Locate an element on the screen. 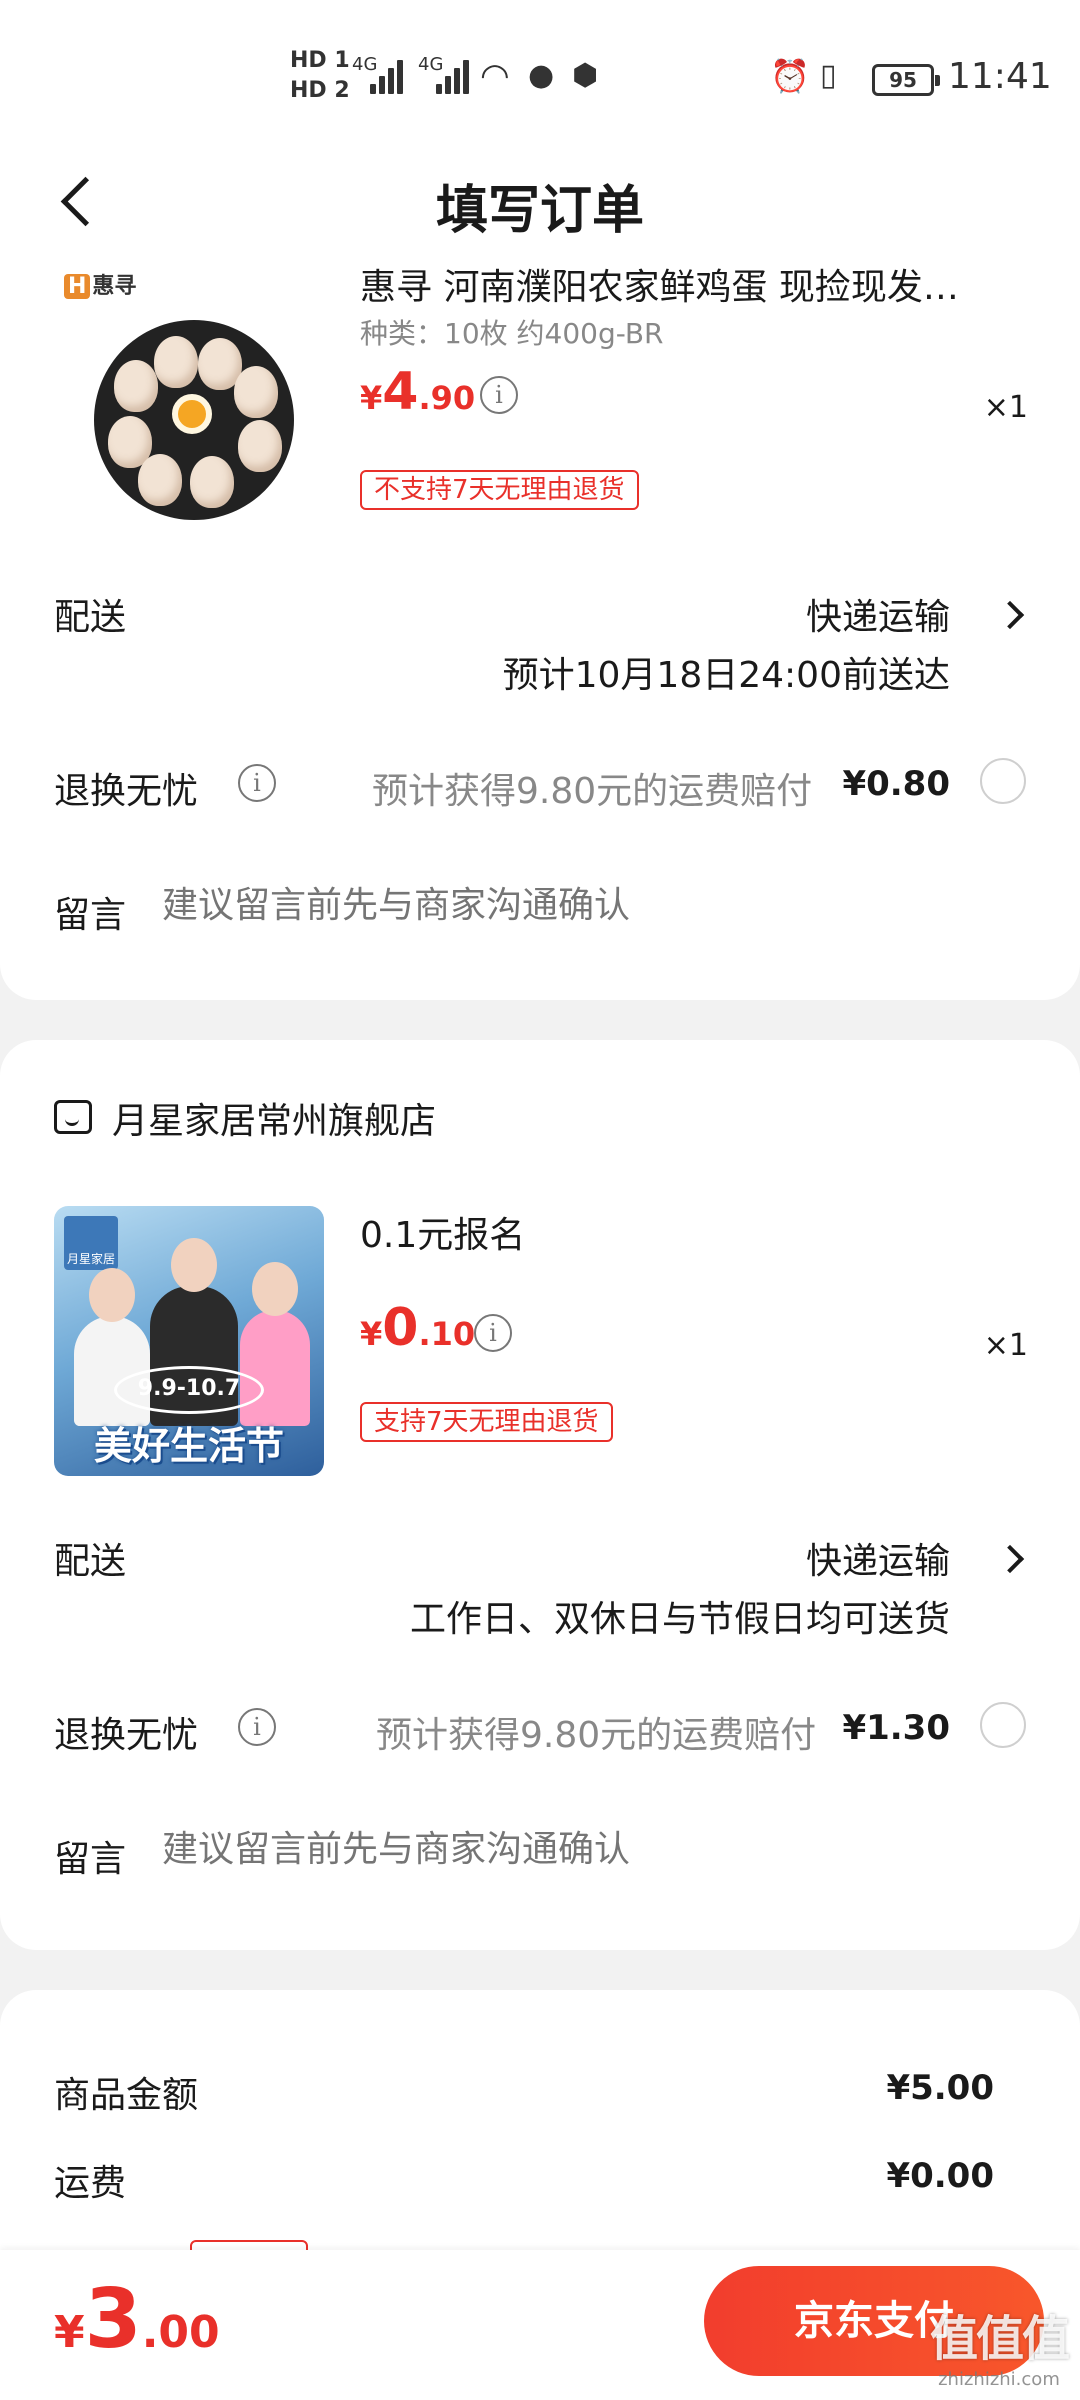 Image resolution: width=1080 pixels, height=2400 pixels. vibrate-icon: ▯ is located at coordinates (828, 75).